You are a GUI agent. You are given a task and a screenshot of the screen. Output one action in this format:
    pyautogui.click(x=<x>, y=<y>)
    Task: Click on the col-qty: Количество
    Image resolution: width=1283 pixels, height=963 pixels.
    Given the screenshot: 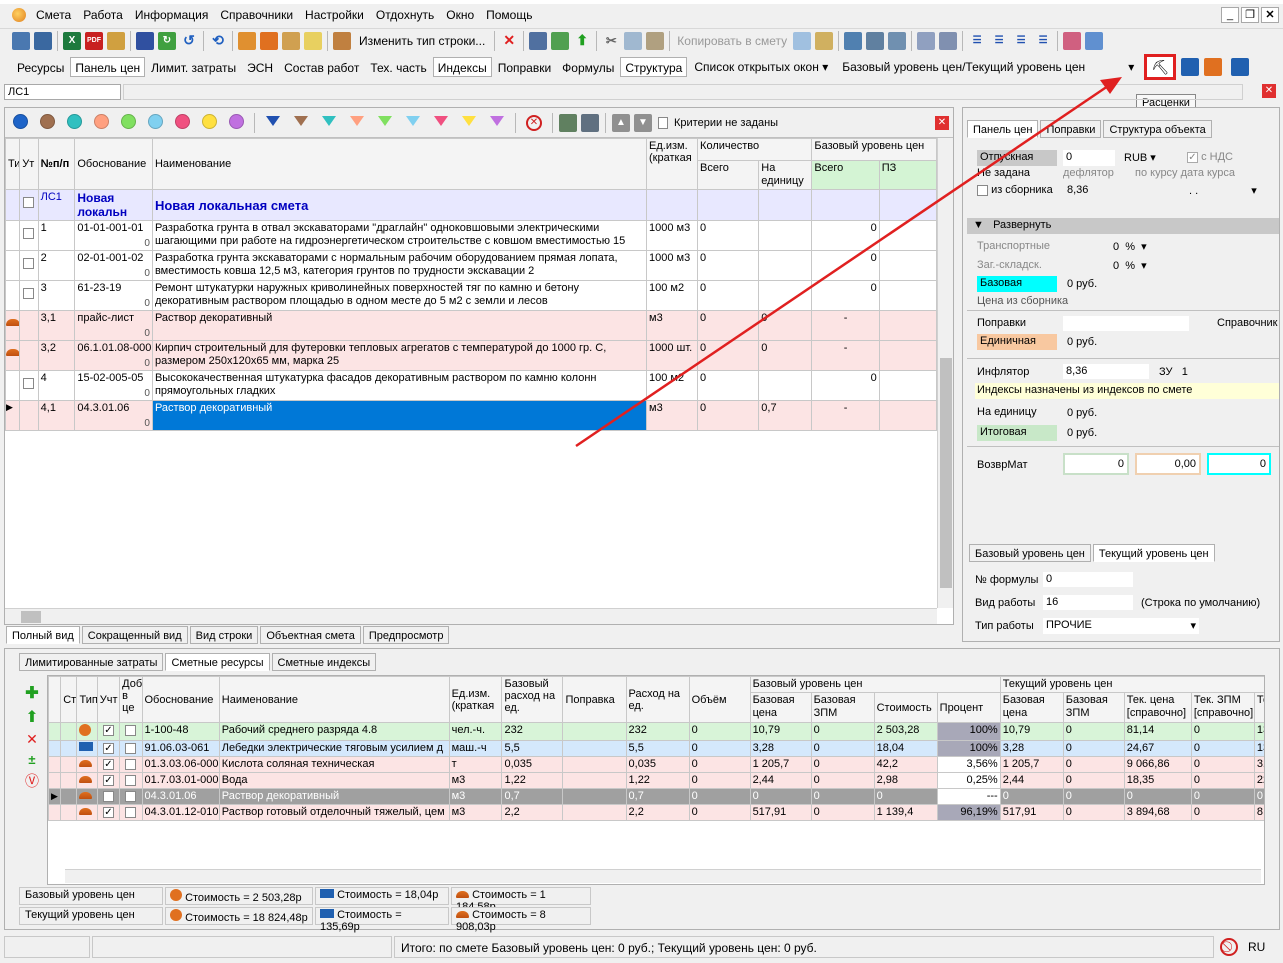 What is the action you would take?
    pyautogui.click(x=755, y=149)
    